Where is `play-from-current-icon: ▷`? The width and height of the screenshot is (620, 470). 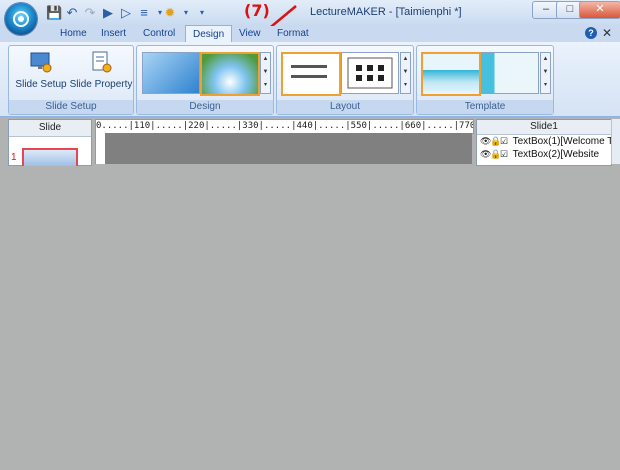
play-from-current-icon: ▷ is located at coordinates (126, 13).